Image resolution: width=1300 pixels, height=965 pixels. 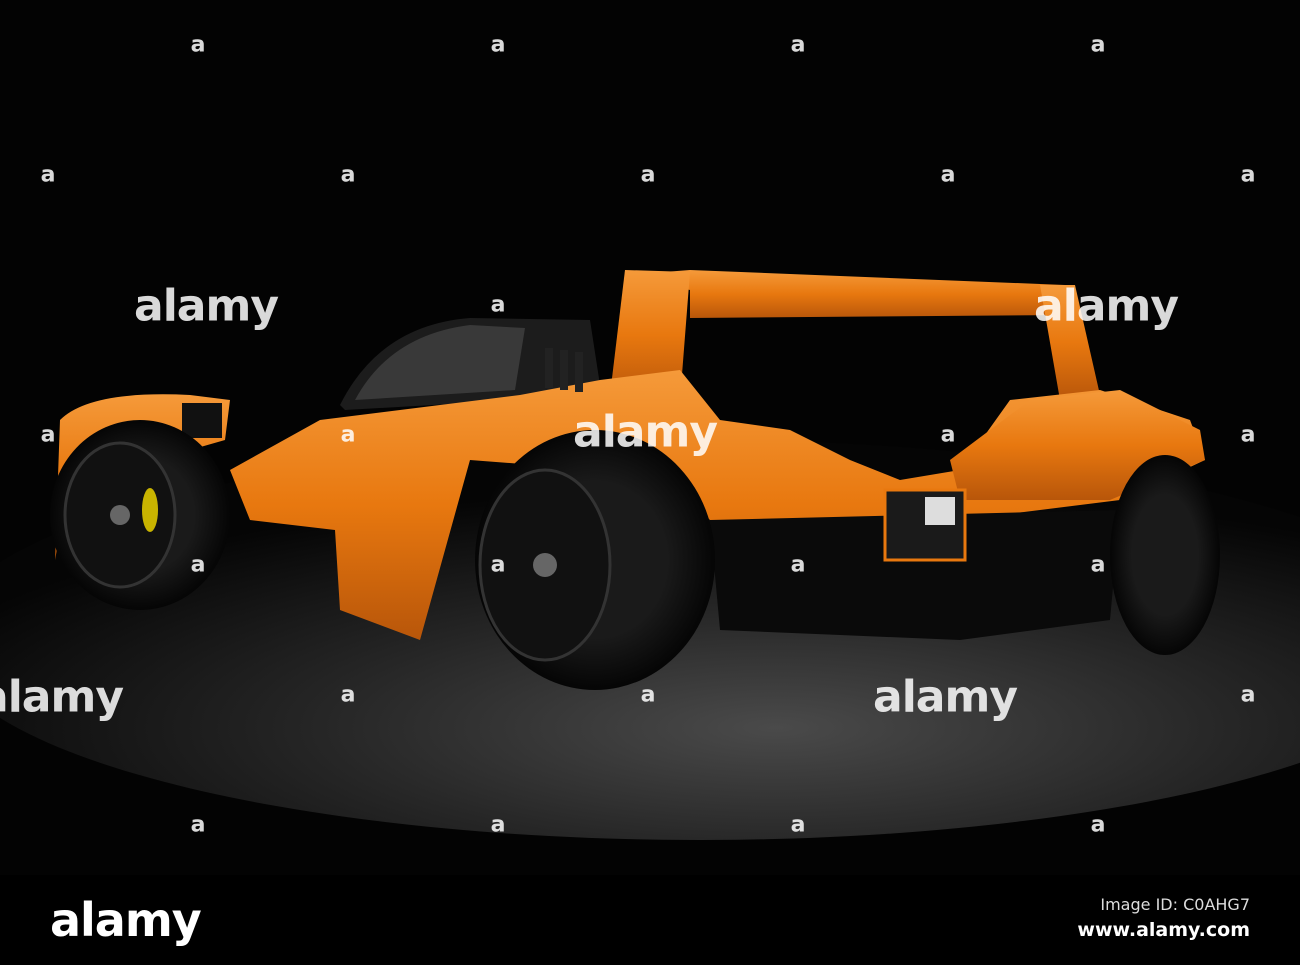 What do you see at coordinates (126, 920) in the screenshot?
I see `alamy-logo: alamy` at bounding box center [126, 920].